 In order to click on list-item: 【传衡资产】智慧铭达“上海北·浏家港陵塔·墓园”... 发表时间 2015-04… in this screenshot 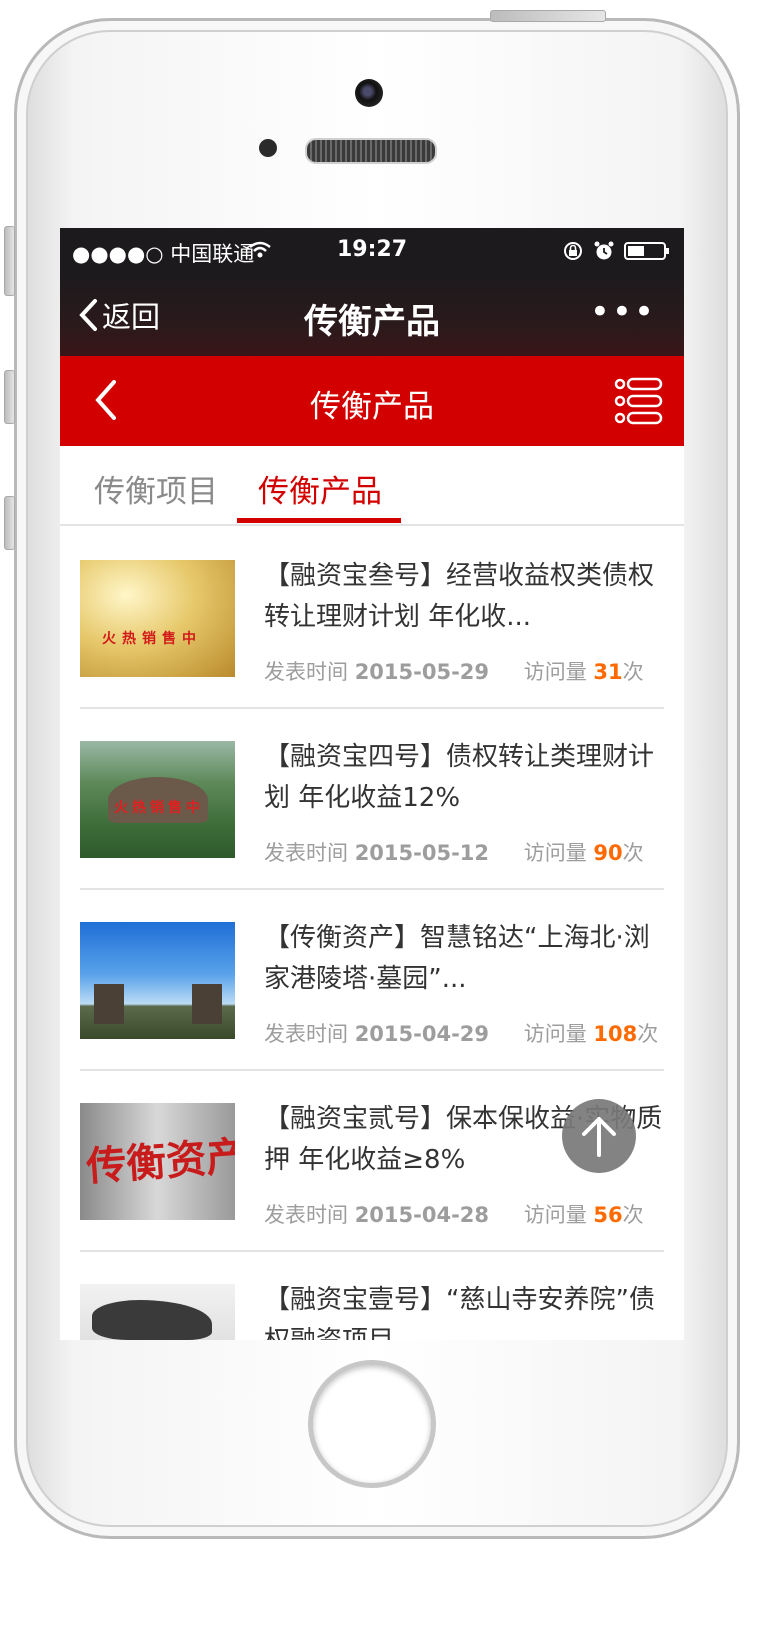, I will do `click(372, 980)`.